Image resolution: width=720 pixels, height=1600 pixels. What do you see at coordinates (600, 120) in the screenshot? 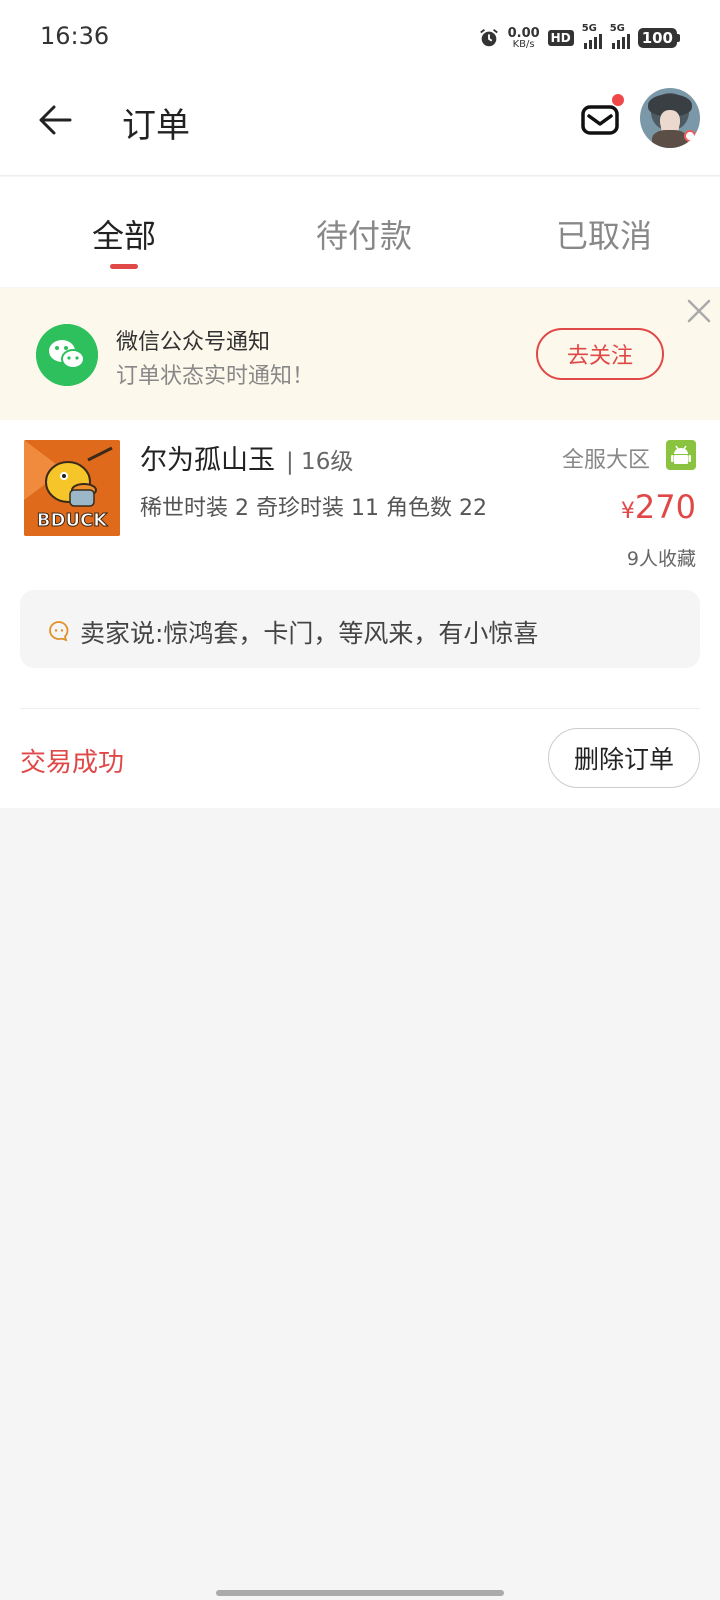
I see `mail-icon` at bounding box center [600, 120].